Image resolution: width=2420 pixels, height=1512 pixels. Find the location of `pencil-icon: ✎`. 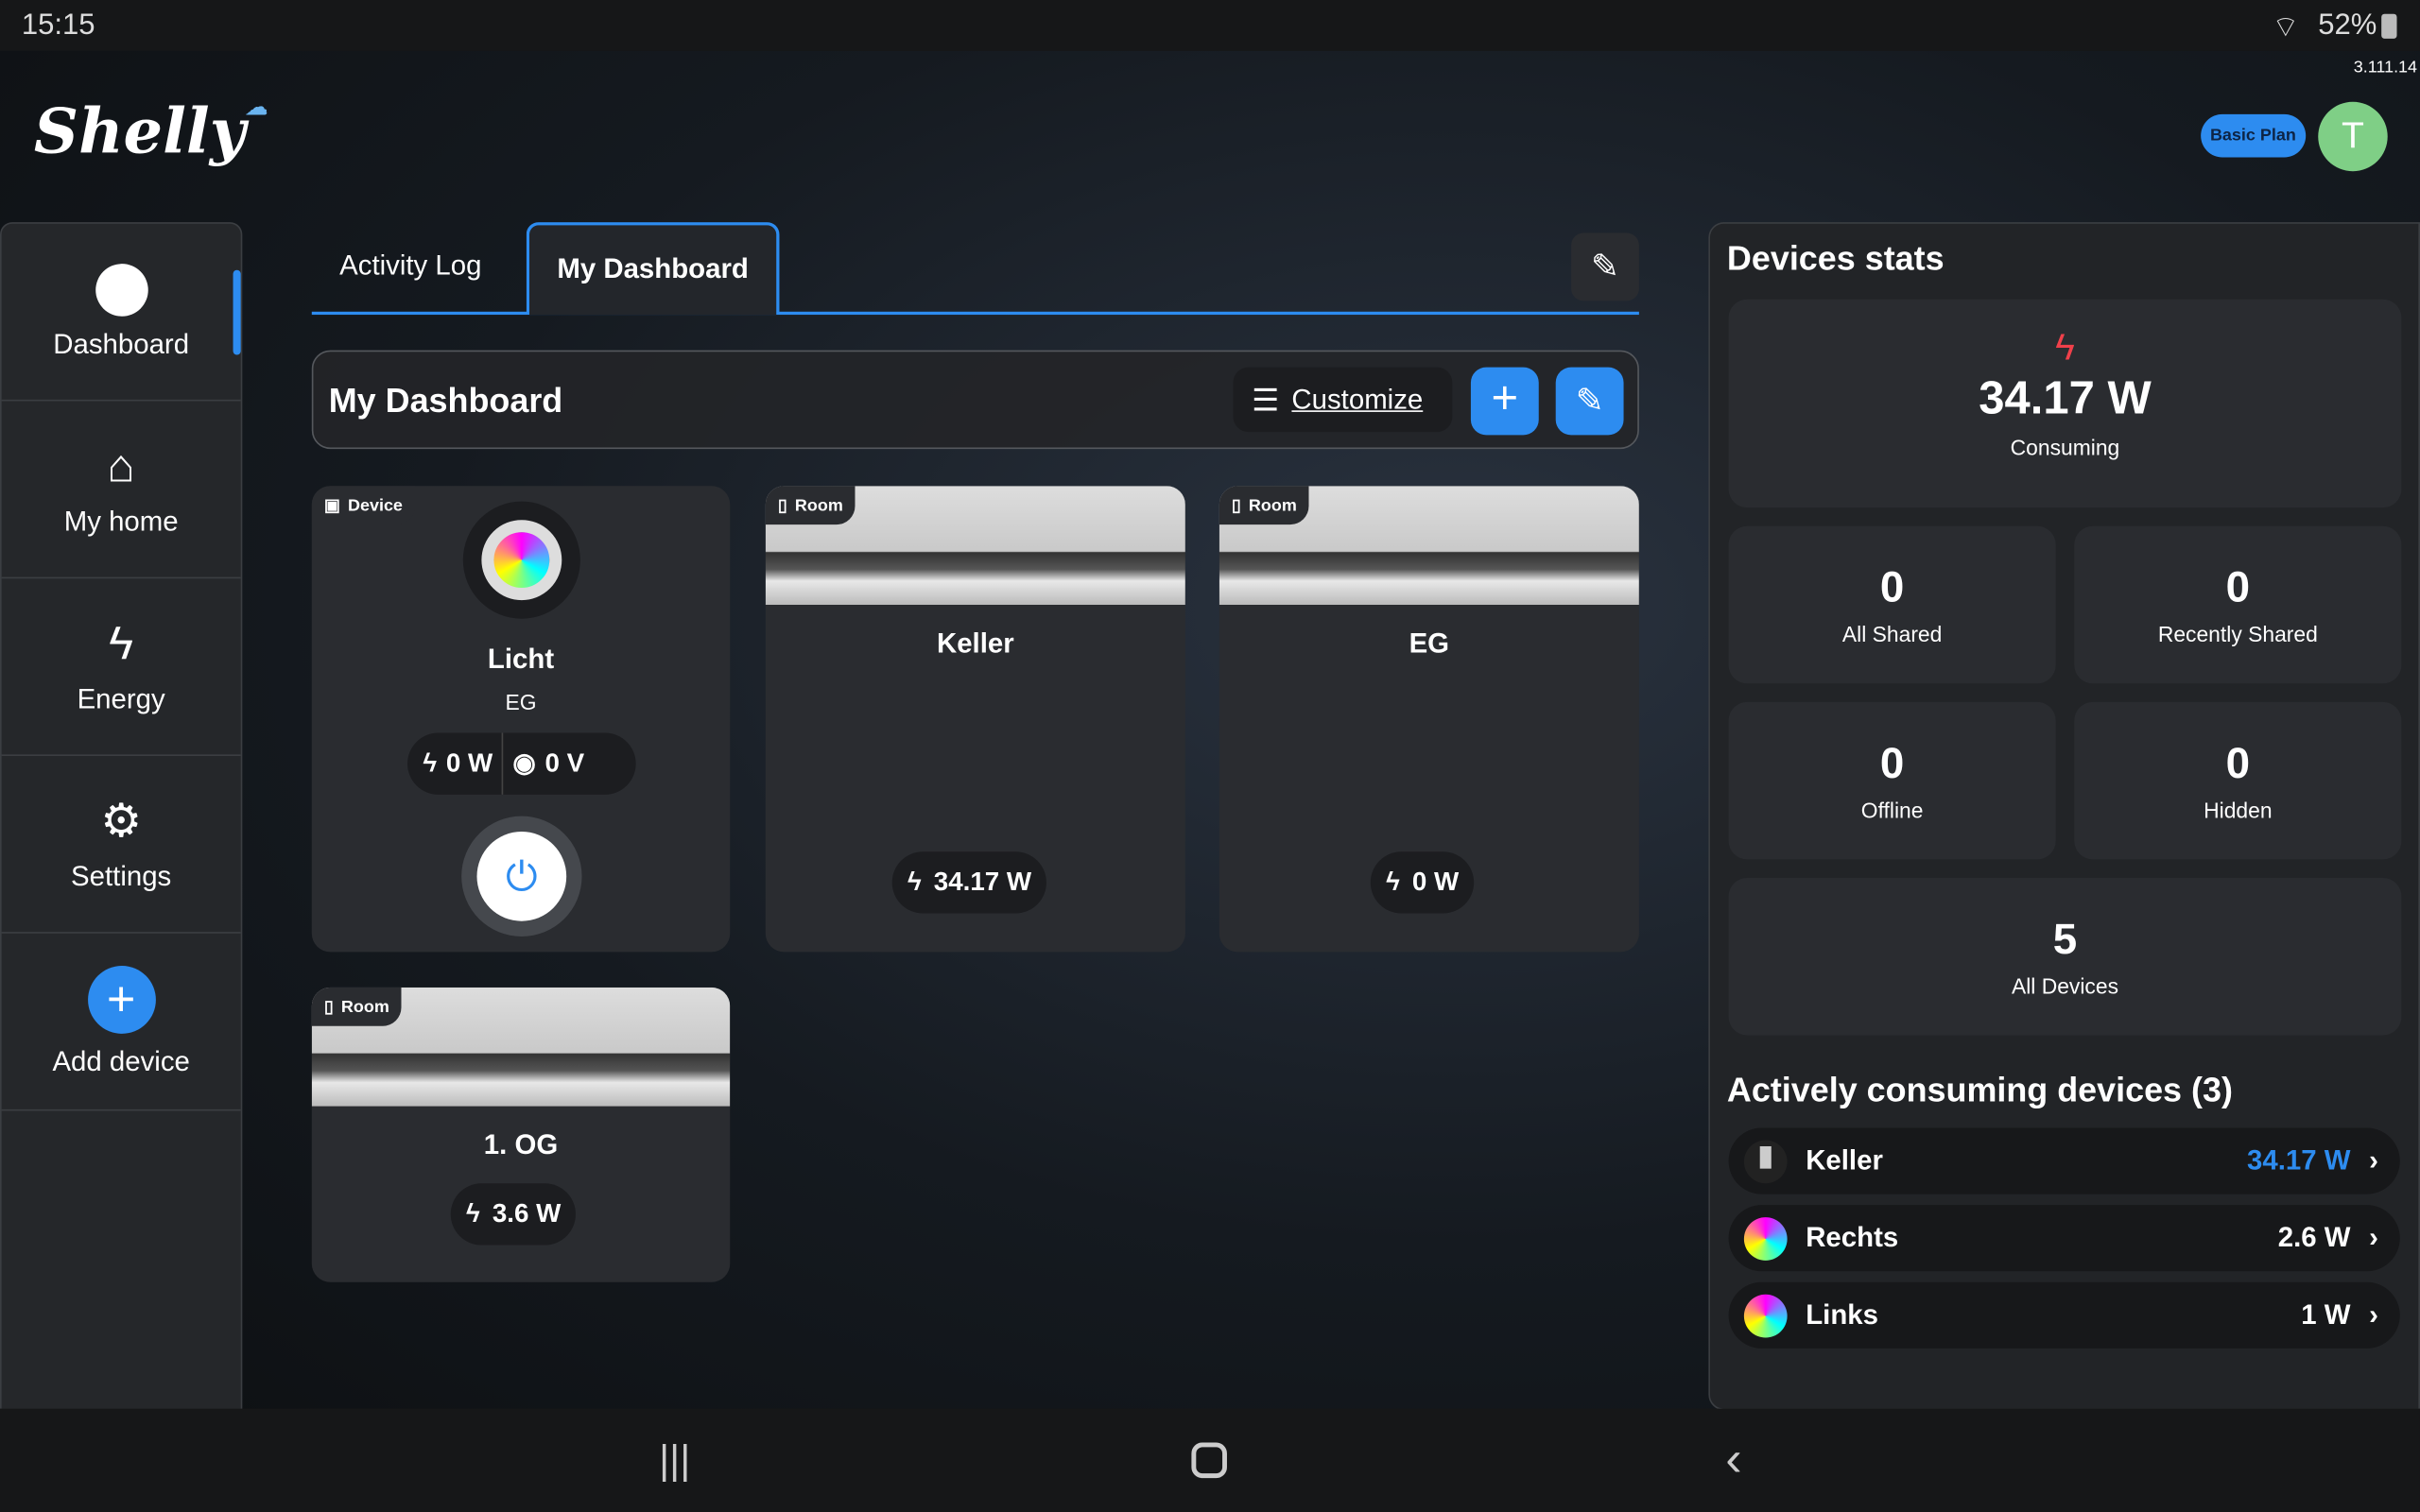

pencil-icon: ✎ is located at coordinates (1589, 401).